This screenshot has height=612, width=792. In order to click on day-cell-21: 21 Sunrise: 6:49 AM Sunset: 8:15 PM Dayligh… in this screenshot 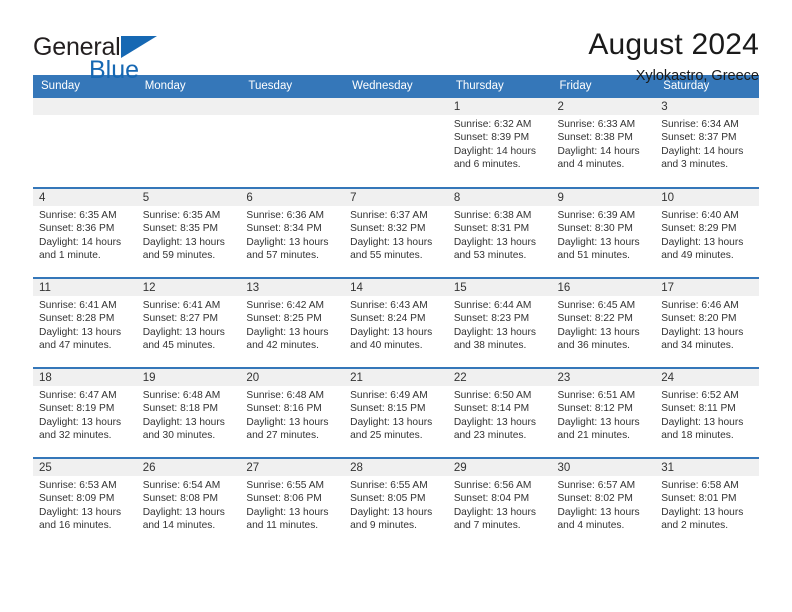, I will do `click(396, 413)`.